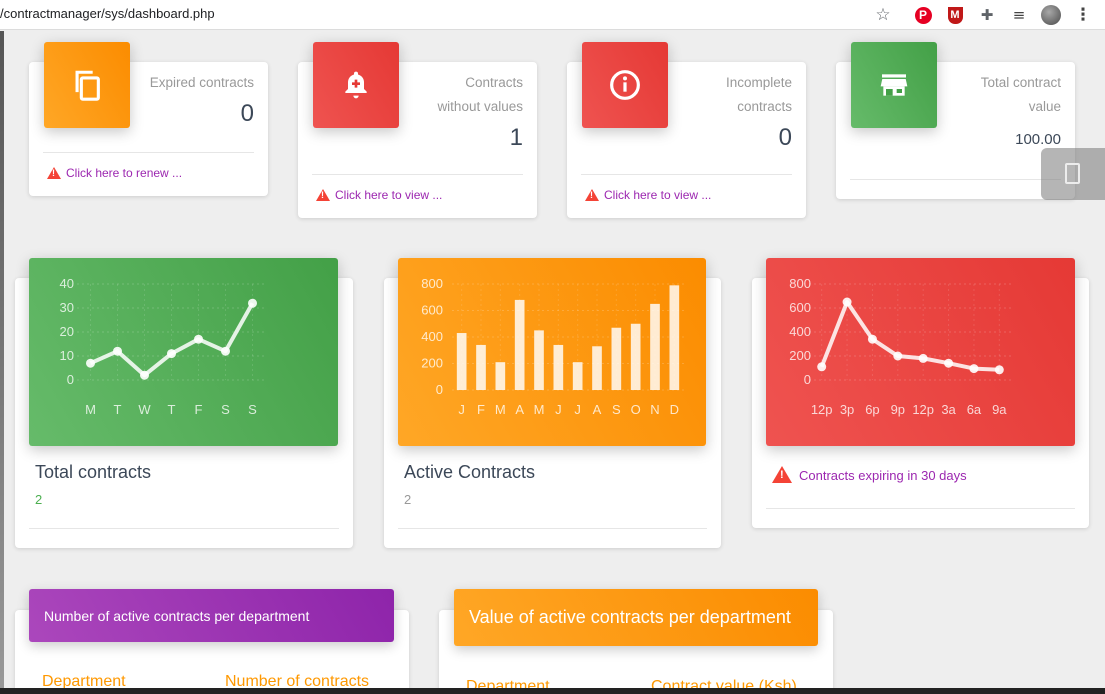 The width and height of the screenshot is (1105, 694). What do you see at coordinates (144, 409) in the screenshot?
I see `x-tick-label: W` at bounding box center [144, 409].